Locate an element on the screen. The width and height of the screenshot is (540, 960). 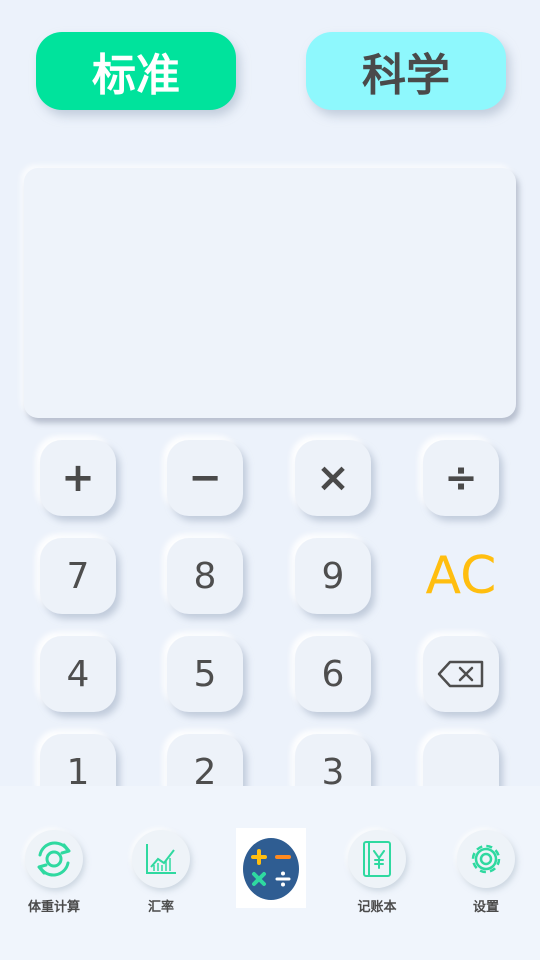
calculator-icon is located at coordinates (271, 869).